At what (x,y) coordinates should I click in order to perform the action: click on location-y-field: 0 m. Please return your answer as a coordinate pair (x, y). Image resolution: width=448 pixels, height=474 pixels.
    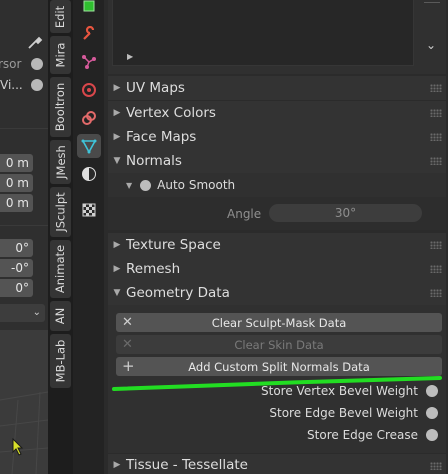
    Looking at the image, I should click on (16, 183).